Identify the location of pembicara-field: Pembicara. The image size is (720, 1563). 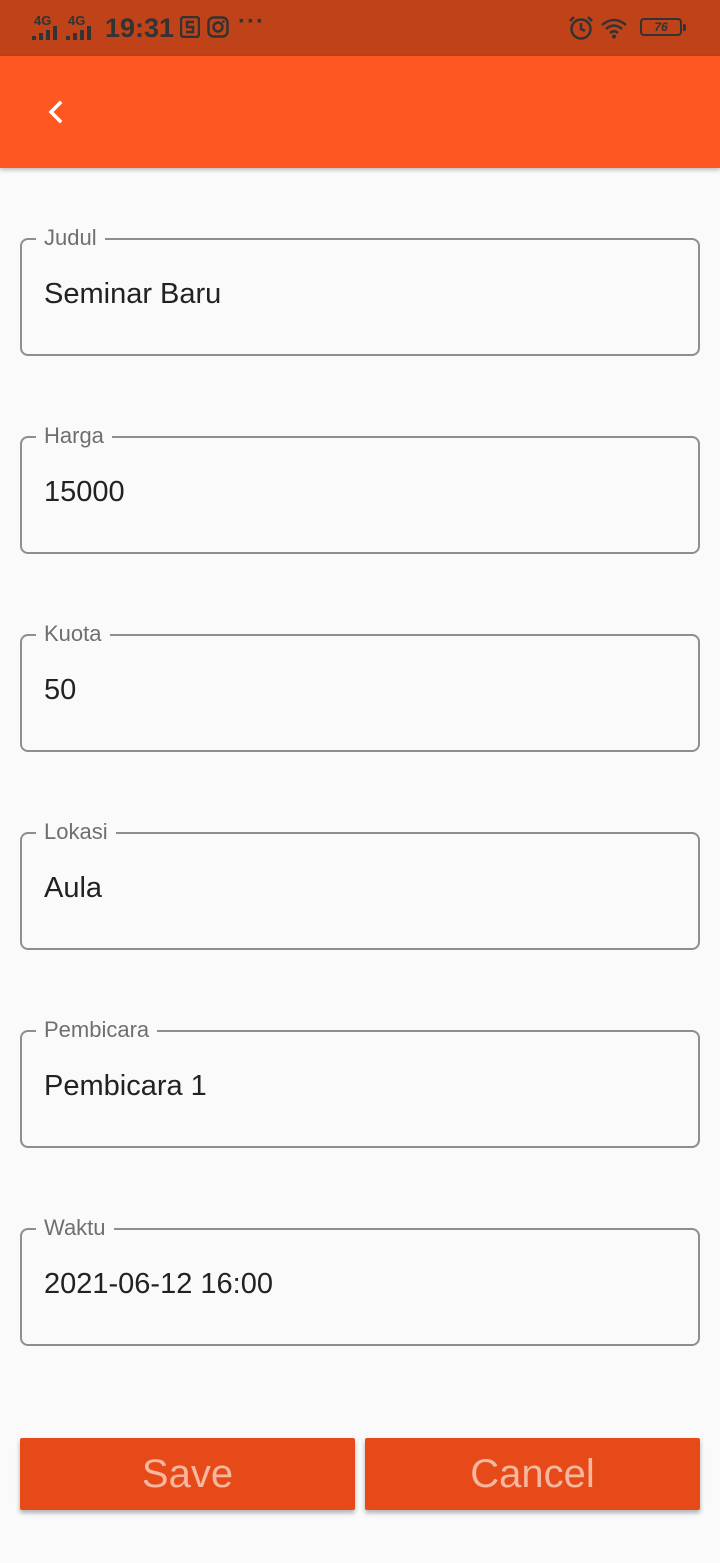
(360, 1082).